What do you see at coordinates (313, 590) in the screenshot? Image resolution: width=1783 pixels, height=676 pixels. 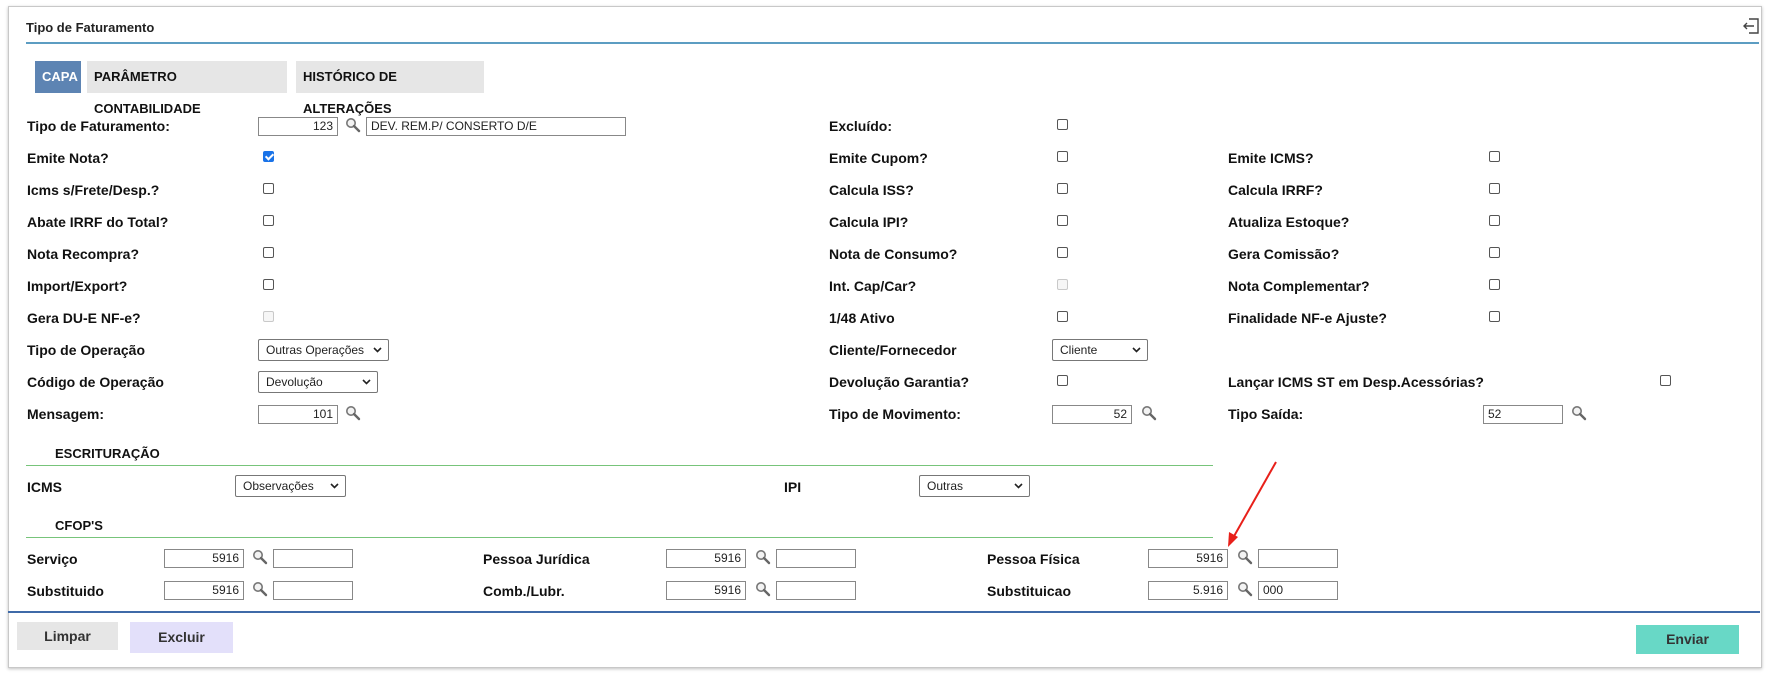 I see `substituido-extra-input` at bounding box center [313, 590].